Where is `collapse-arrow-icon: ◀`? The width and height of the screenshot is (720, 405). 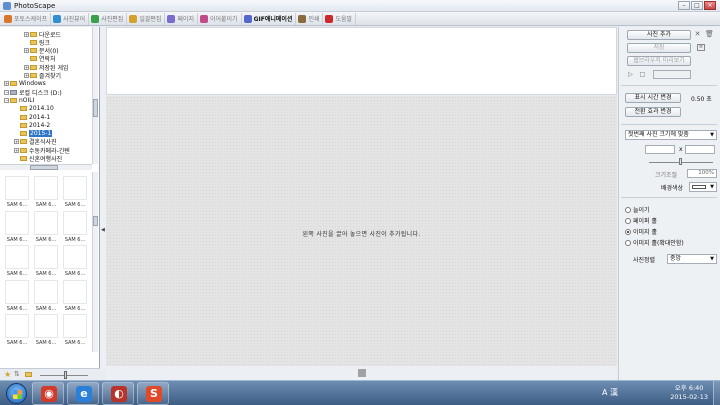 collapse-arrow-icon: ◀ is located at coordinates (103, 230).